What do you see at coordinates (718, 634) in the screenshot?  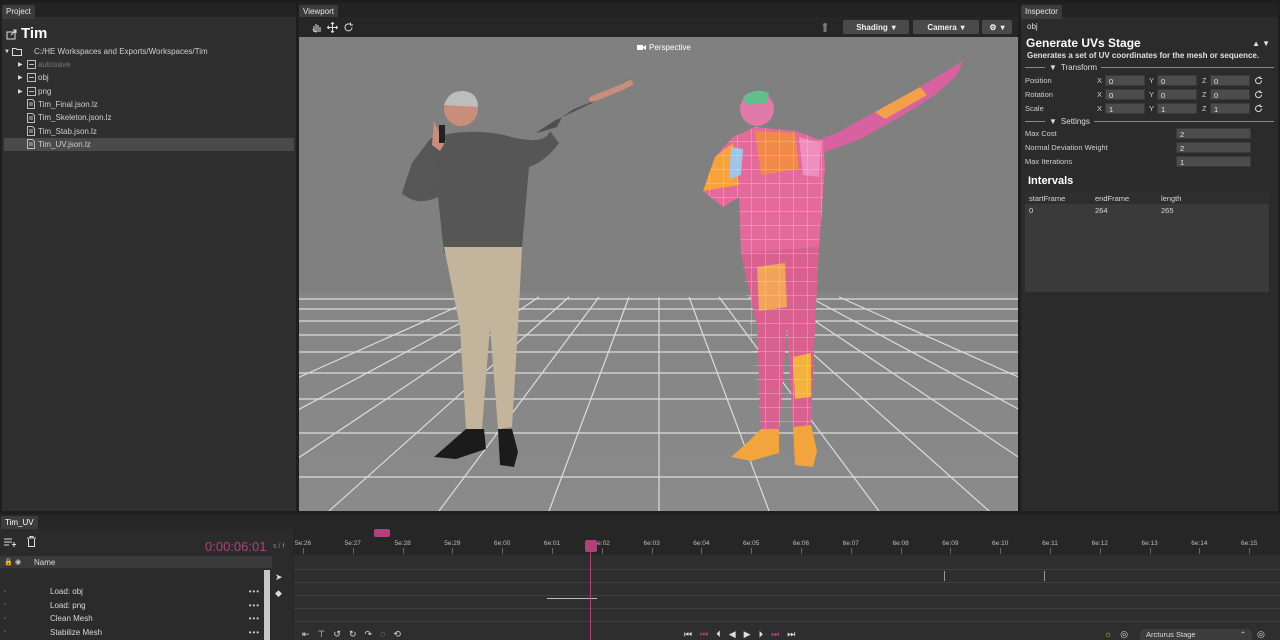 I see `step-back-icon: ⏴` at bounding box center [718, 634].